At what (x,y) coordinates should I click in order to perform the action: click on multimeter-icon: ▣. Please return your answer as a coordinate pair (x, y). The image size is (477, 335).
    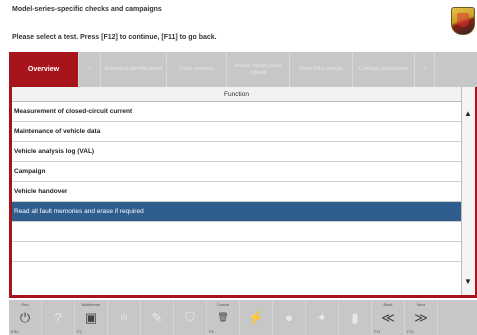
    Looking at the image, I should click on (91, 317).